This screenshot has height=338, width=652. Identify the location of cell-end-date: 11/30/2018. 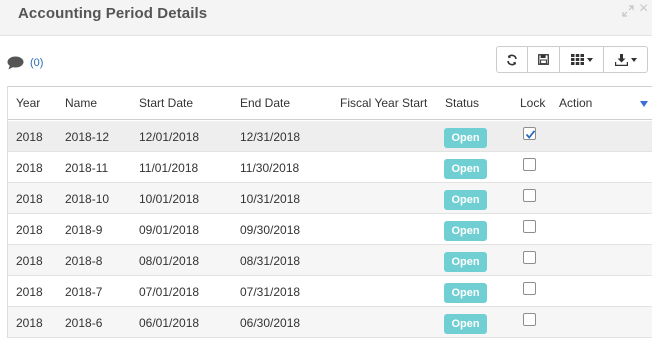
(270, 168).